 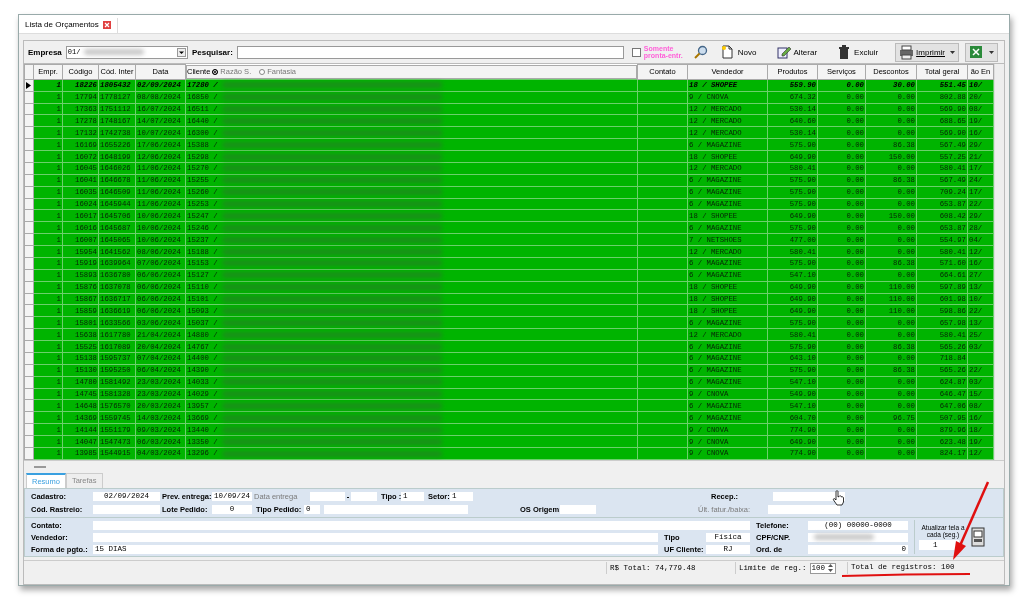 I want to click on edit-button: Alterar, so click(x=797, y=52).